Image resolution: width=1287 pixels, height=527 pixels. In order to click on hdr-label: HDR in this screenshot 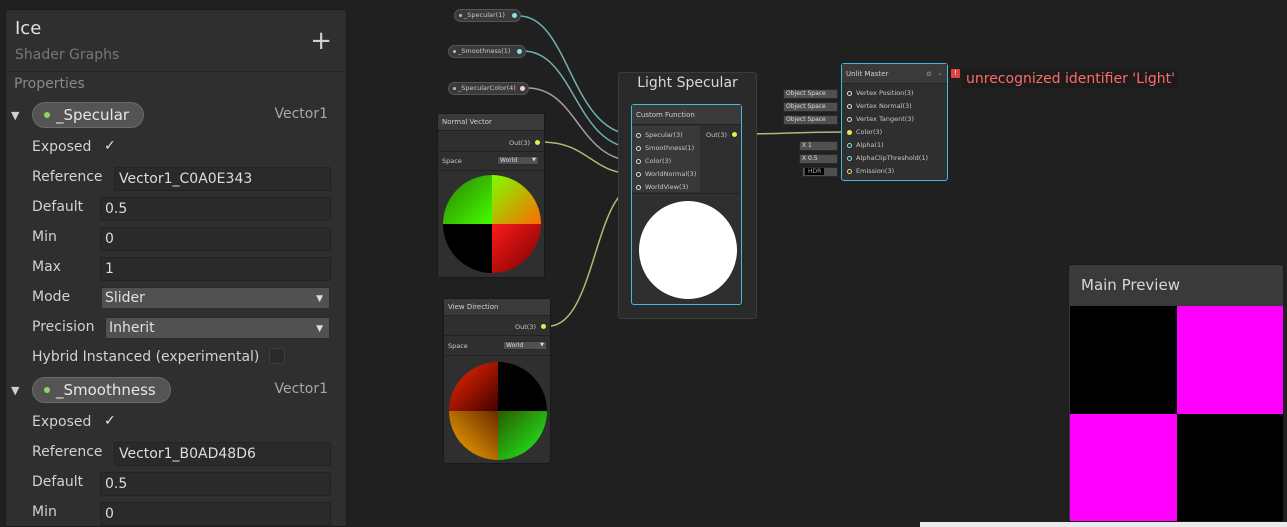, I will do `click(815, 171)`.